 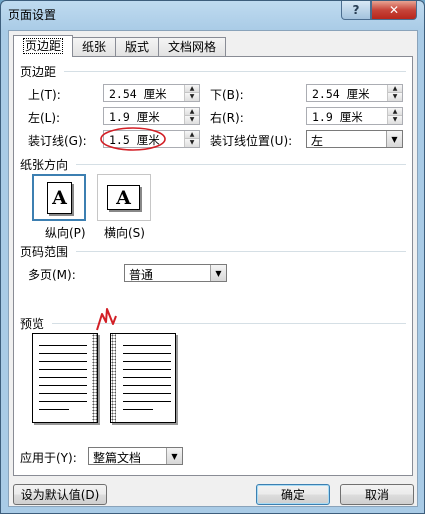 What do you see at coordinates (44, 252) in the screenshot?
I see `pages-group-title: 页码范围` at bounding box center [44, 252].